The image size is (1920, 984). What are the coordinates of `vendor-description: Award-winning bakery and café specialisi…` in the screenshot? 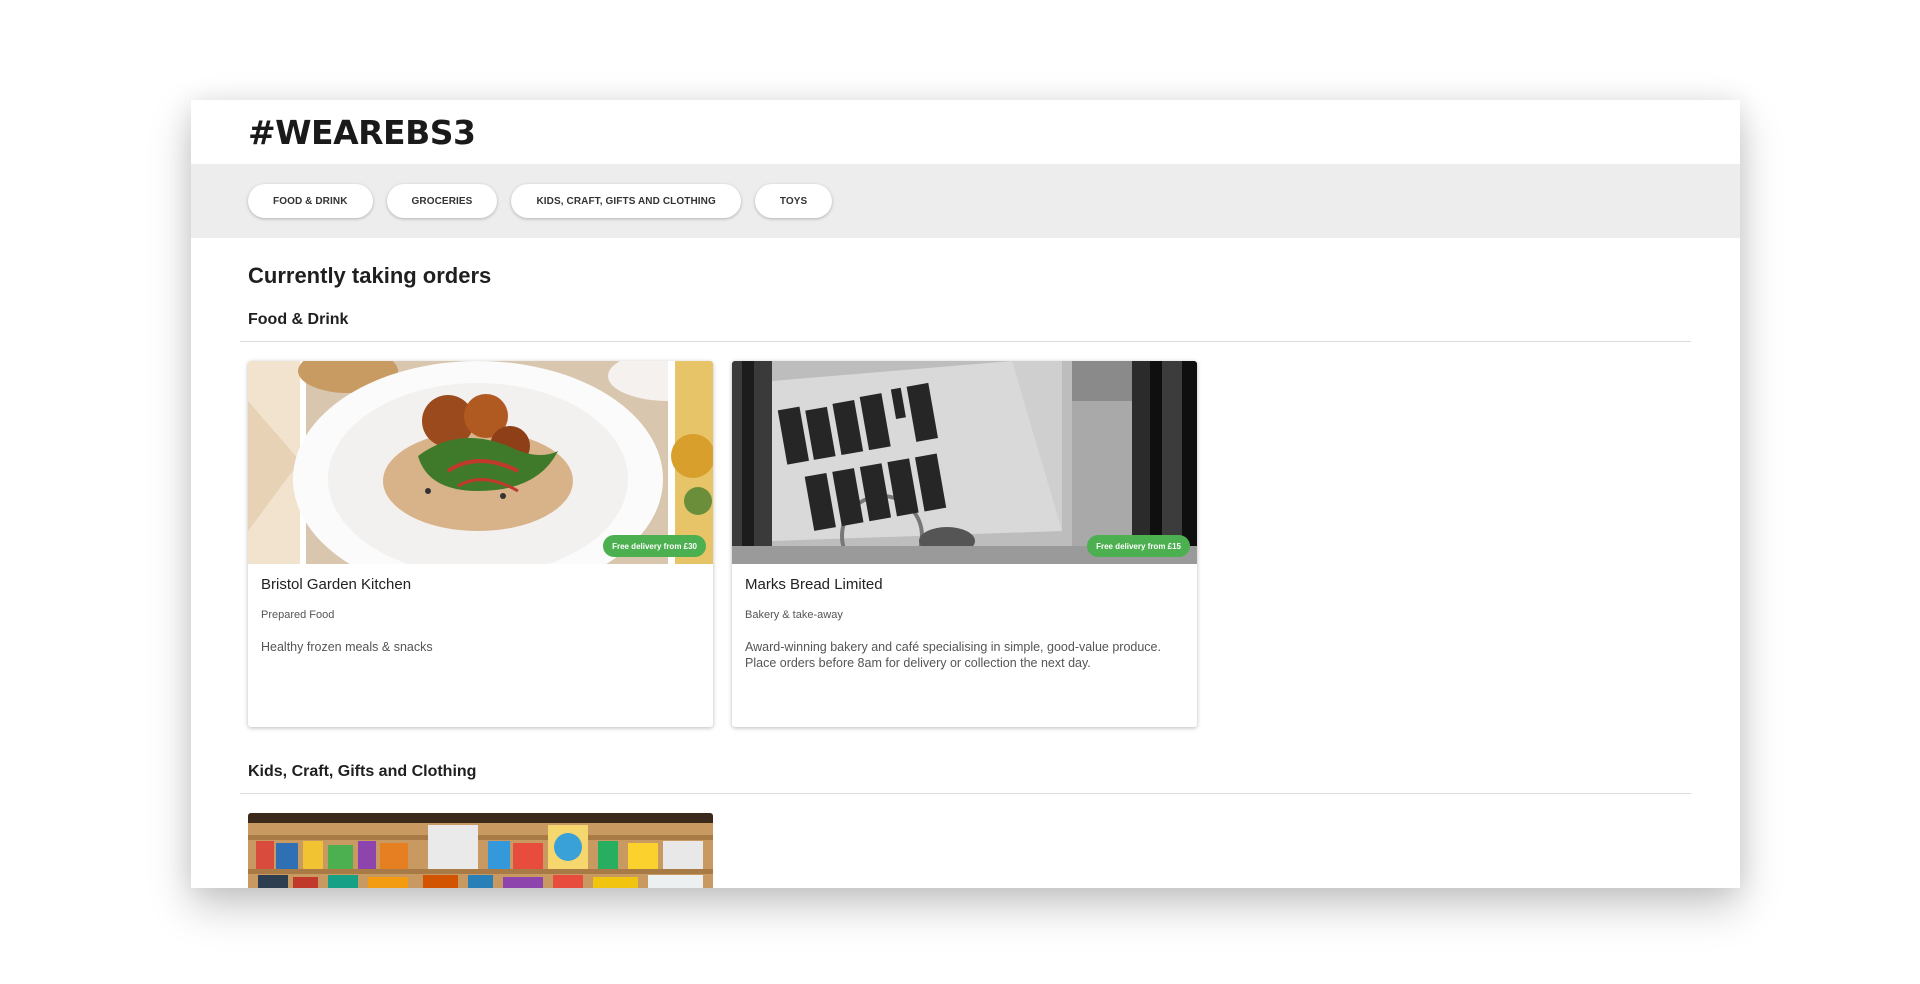 It's located at (953, 655).